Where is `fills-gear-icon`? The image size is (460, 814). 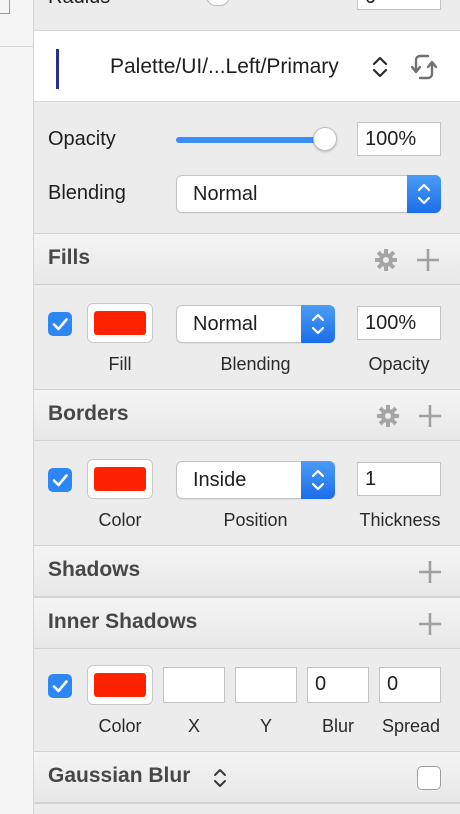 fills-gear-icon is located at coordinates (386, 262).